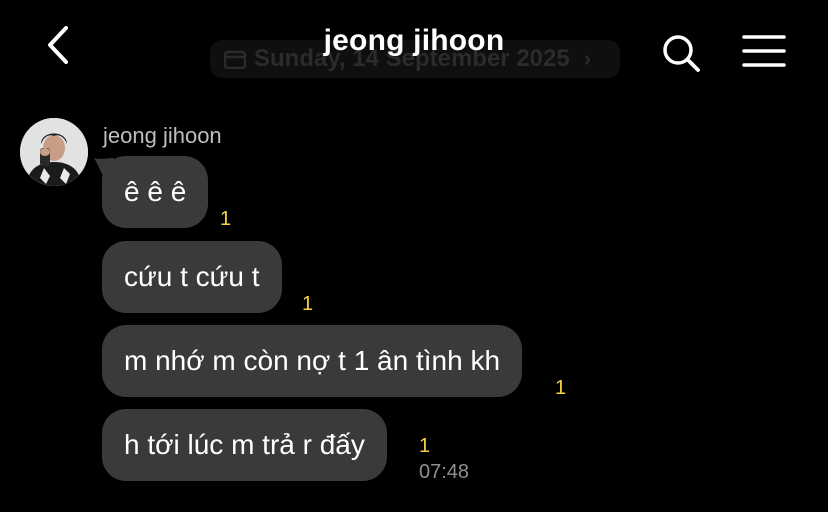 This screenshot has width=828, height=512. Describe the element at coordinates (444, 472) in the screenshot. I see `message-timestamp: 07:48` at that location.